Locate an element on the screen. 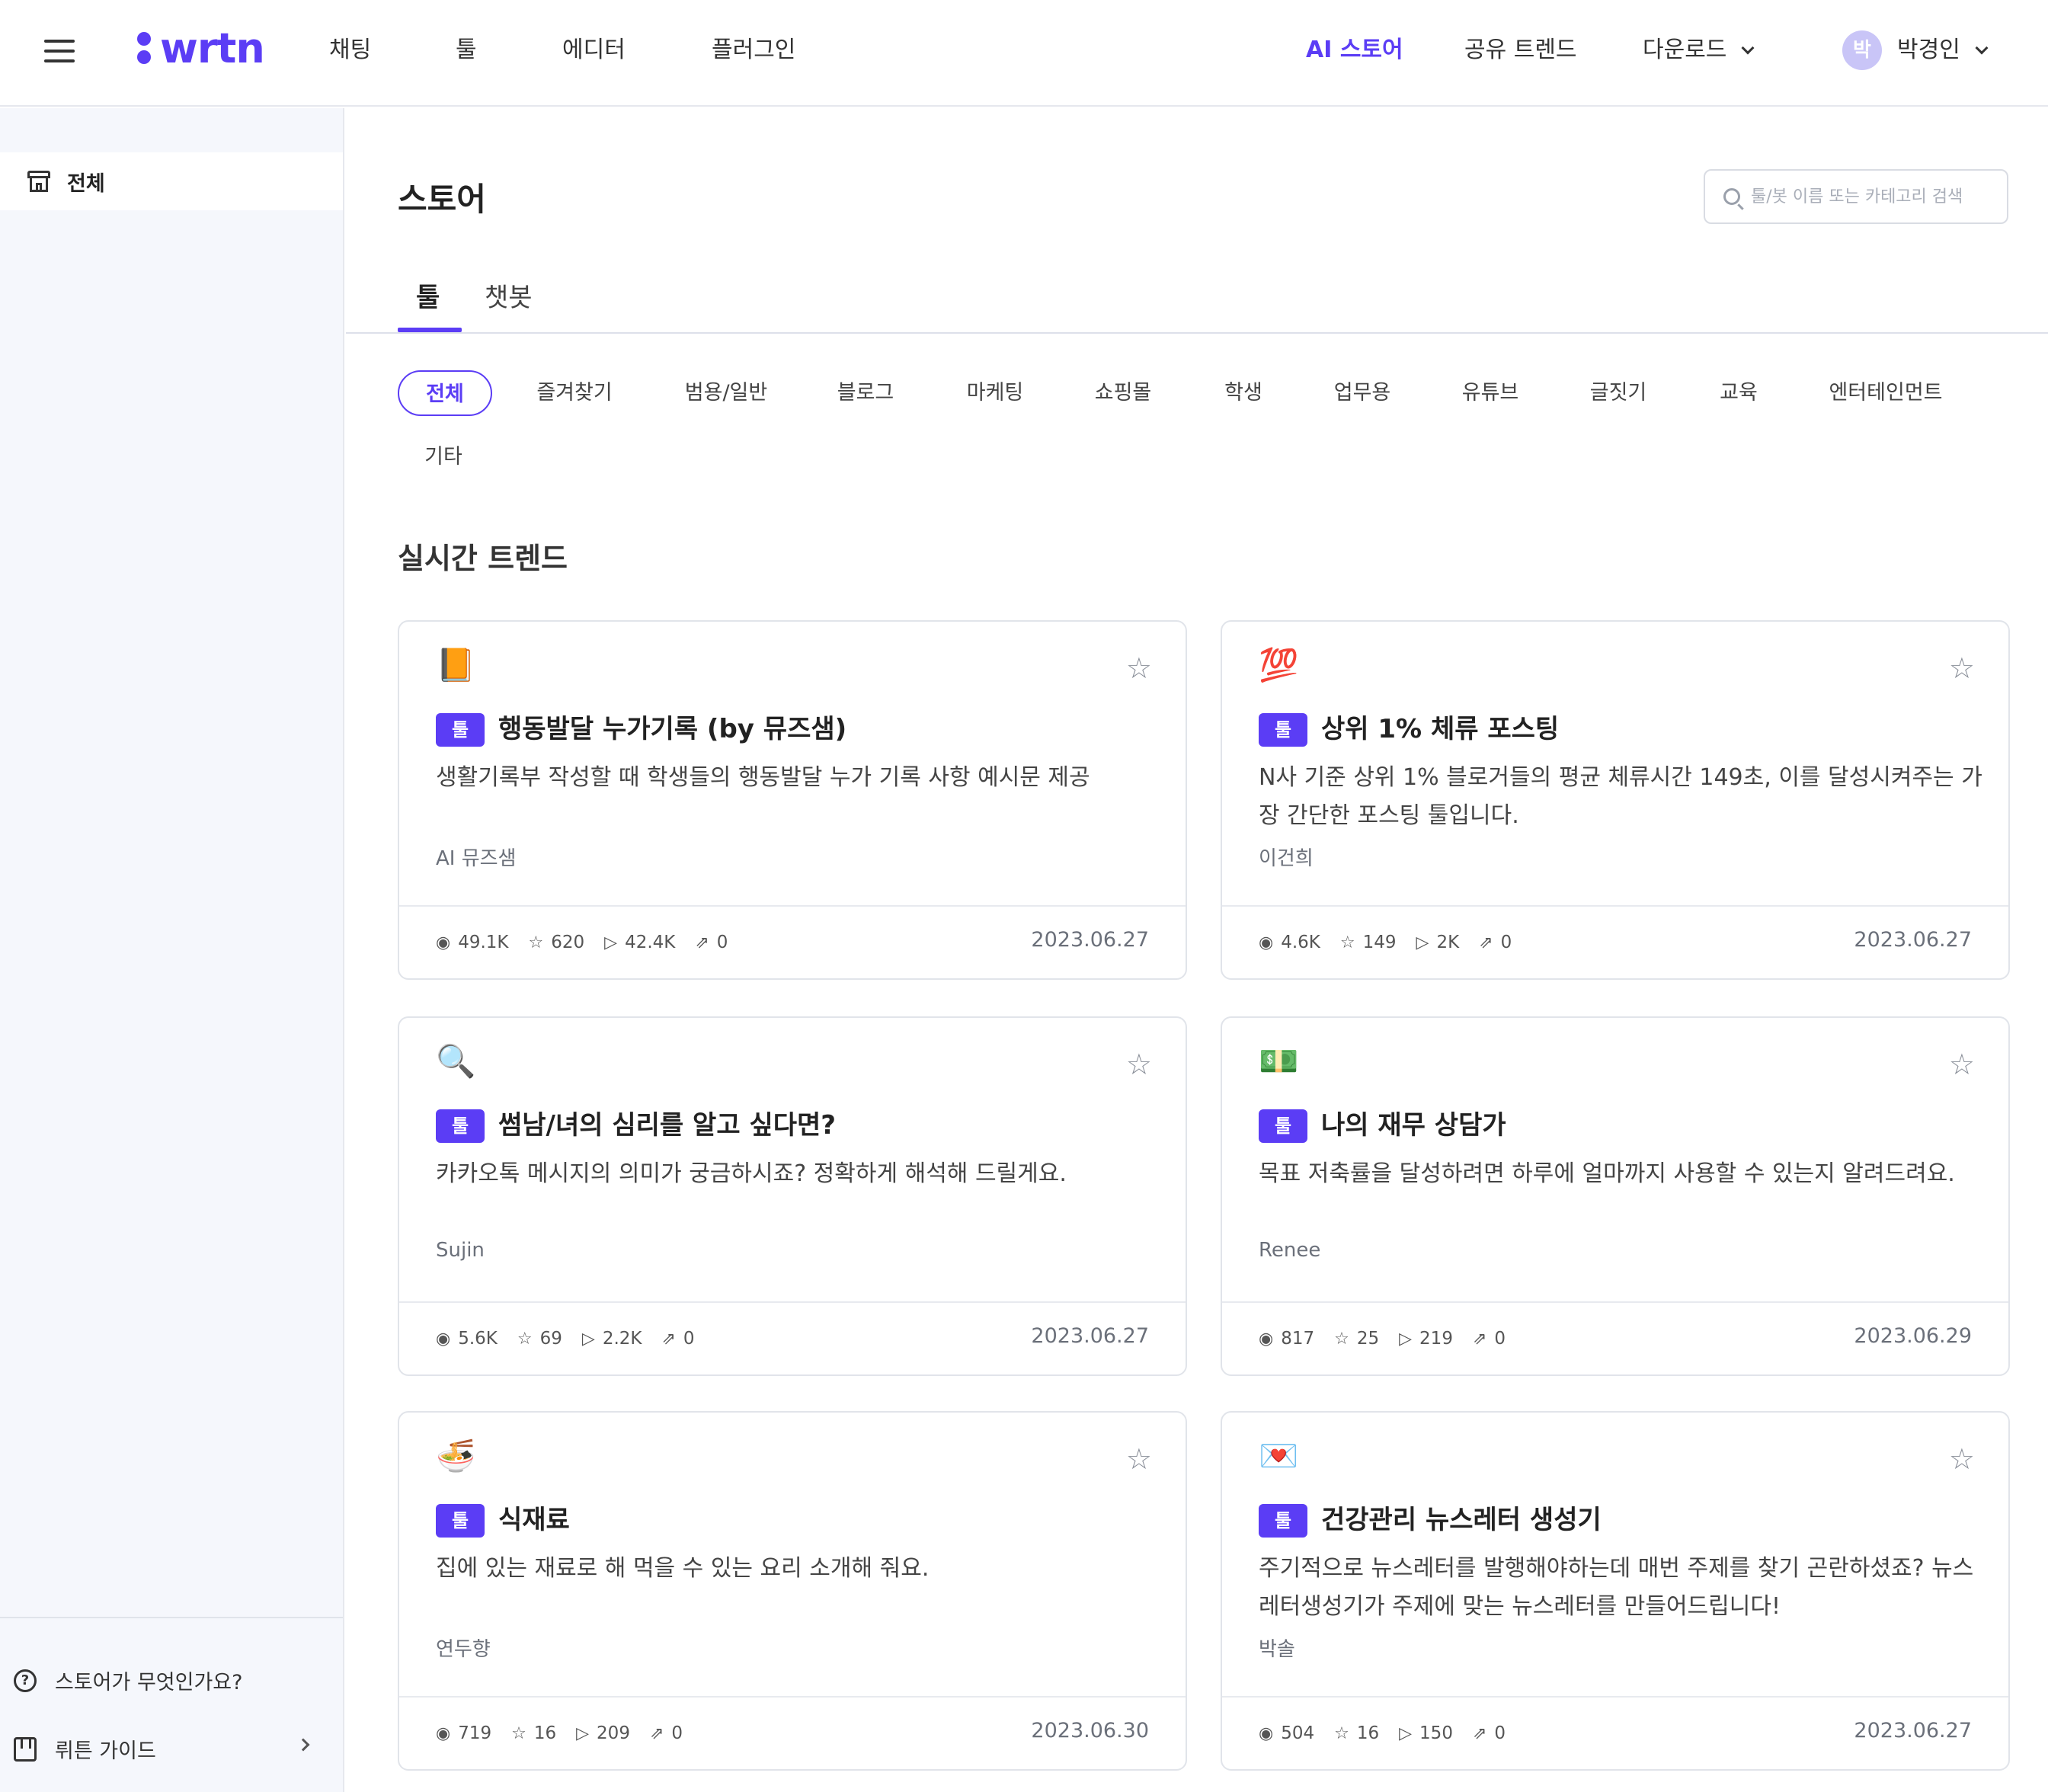  chip-etc: 기타 is located at coordinates (443, 457).